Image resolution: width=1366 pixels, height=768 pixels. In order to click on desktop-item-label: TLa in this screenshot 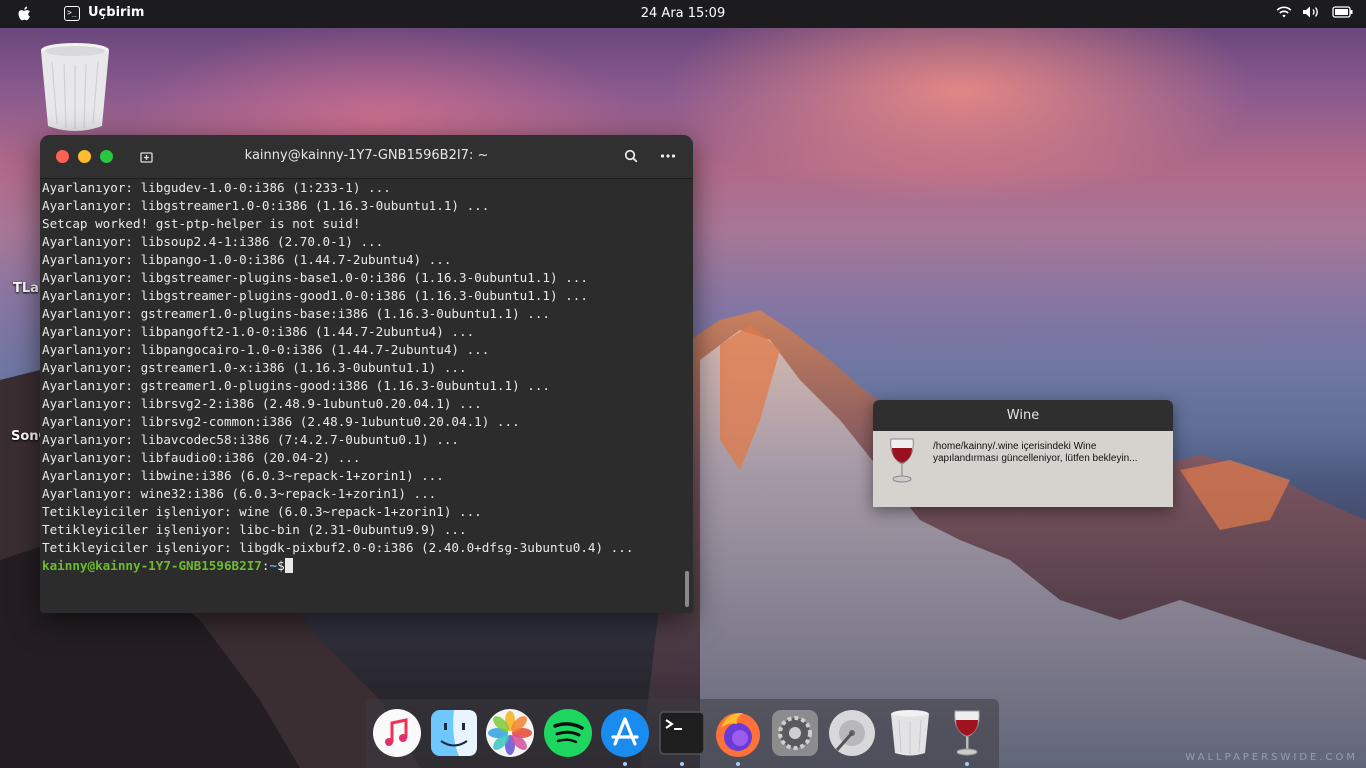, I will do `click(26, 288)`.